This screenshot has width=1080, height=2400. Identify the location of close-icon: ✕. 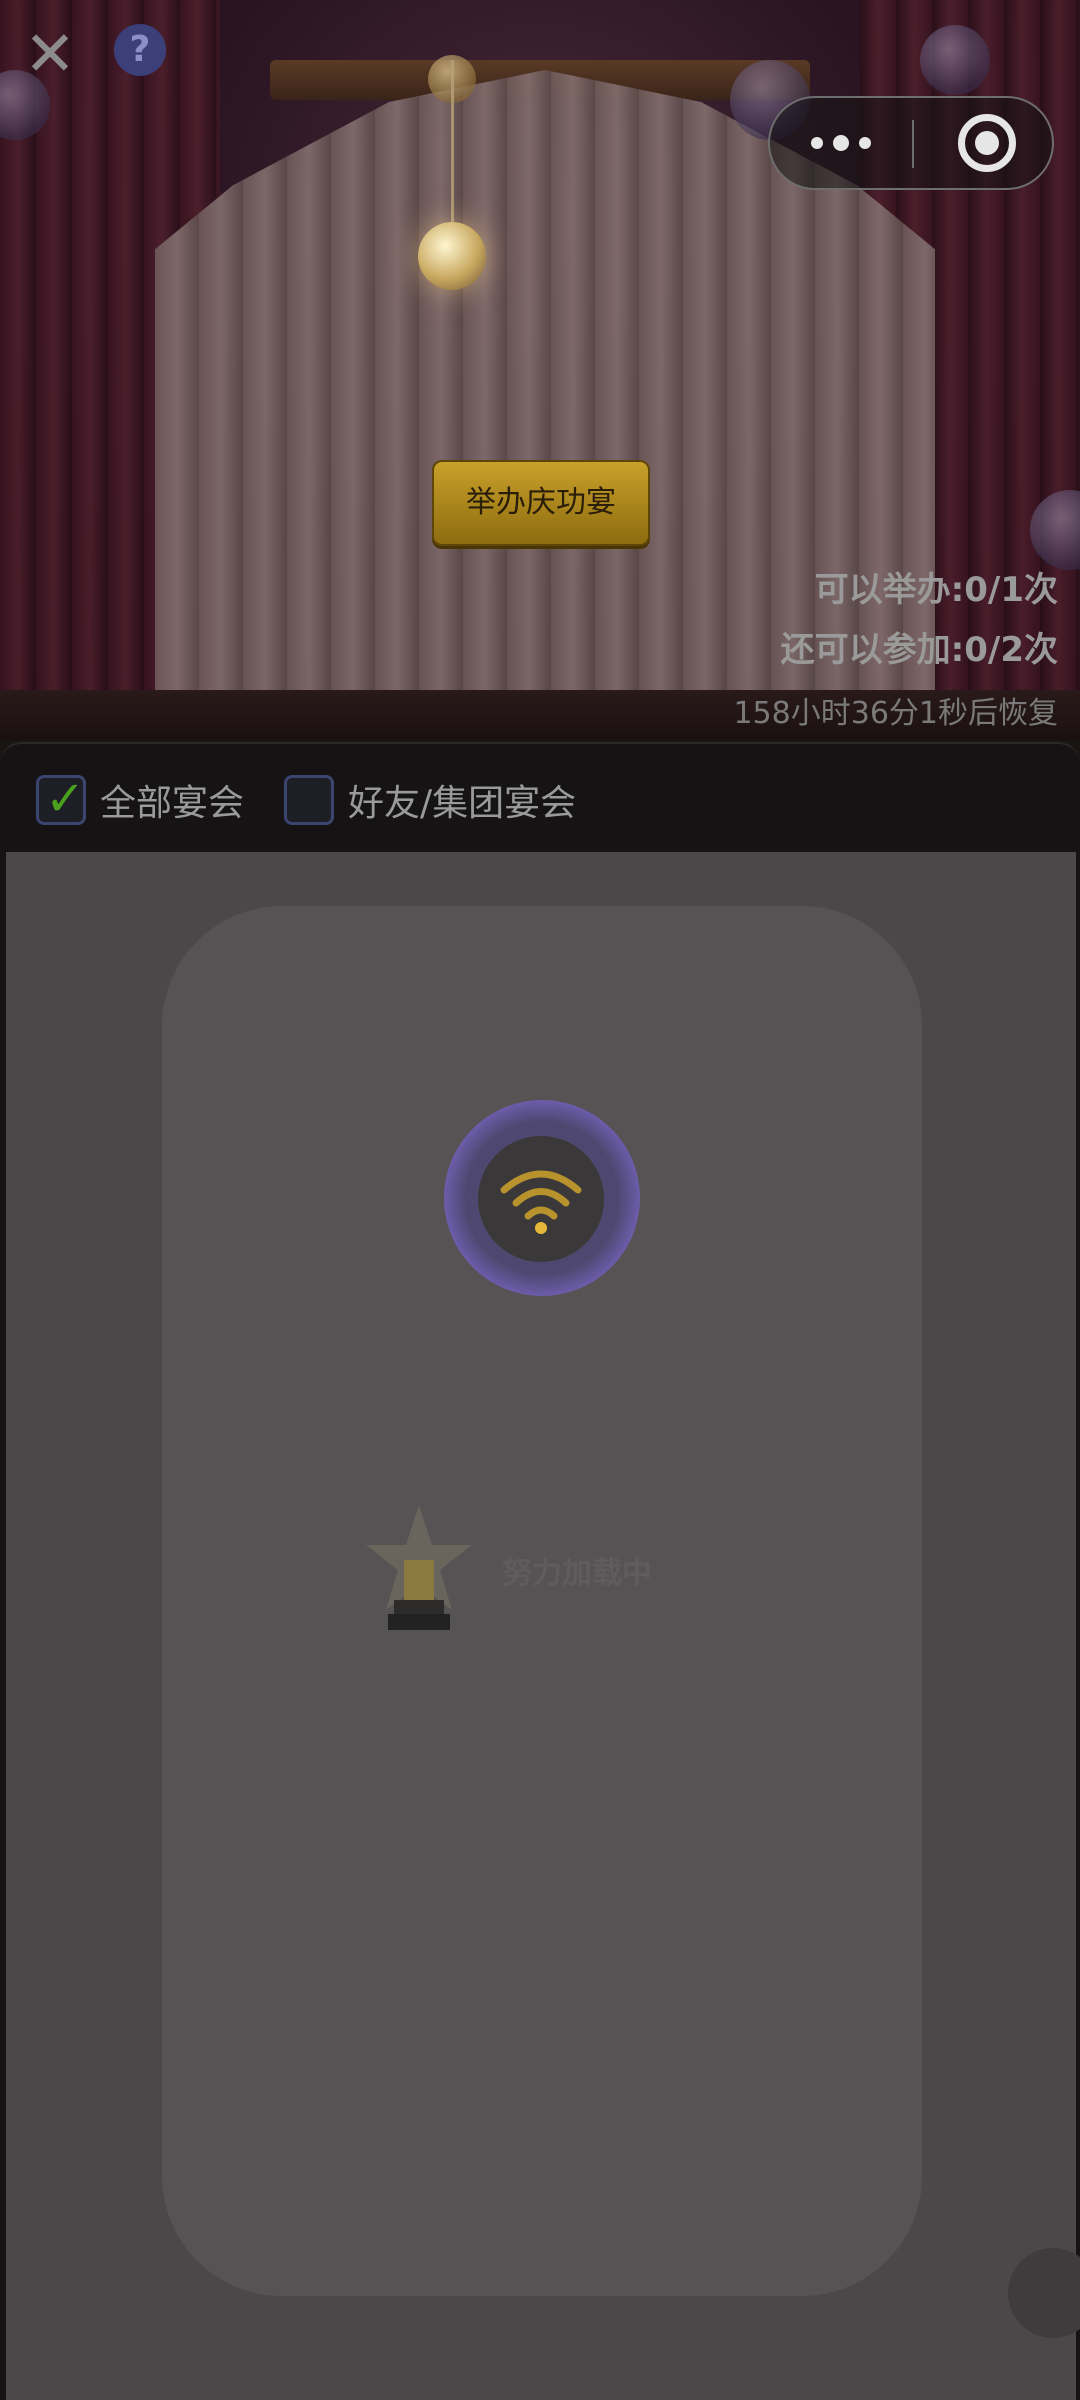
(50, 54).